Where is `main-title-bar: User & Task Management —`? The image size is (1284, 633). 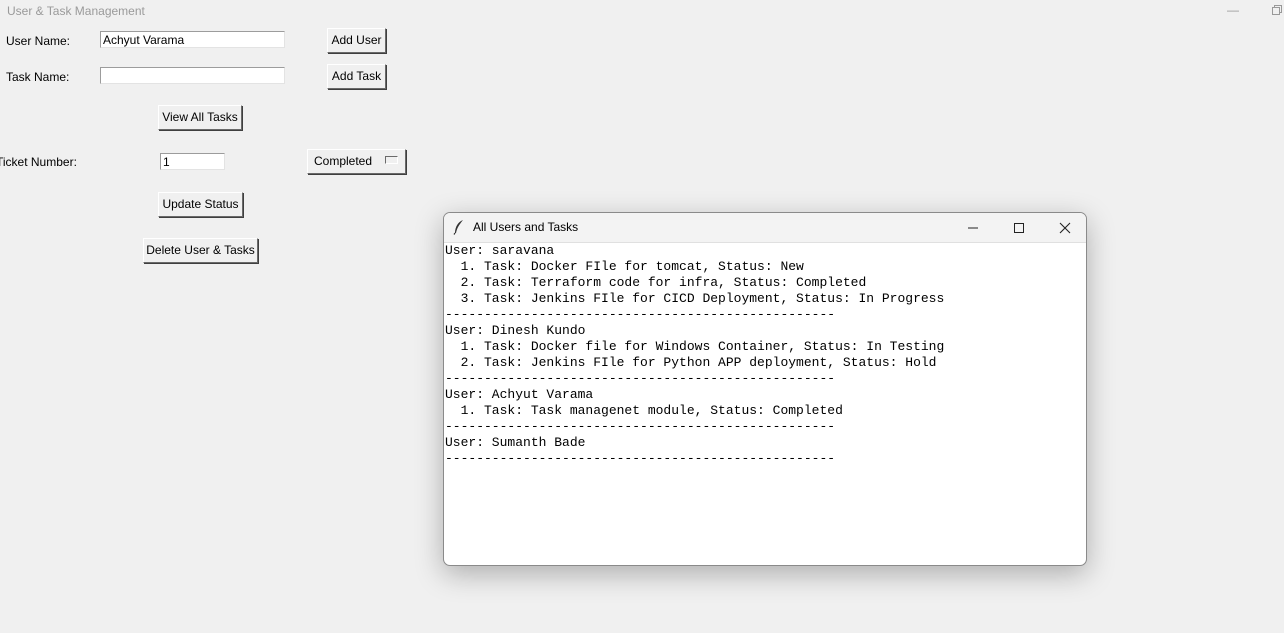
main-title-bar: User & Task Management — is located at coordinates (642, 11).